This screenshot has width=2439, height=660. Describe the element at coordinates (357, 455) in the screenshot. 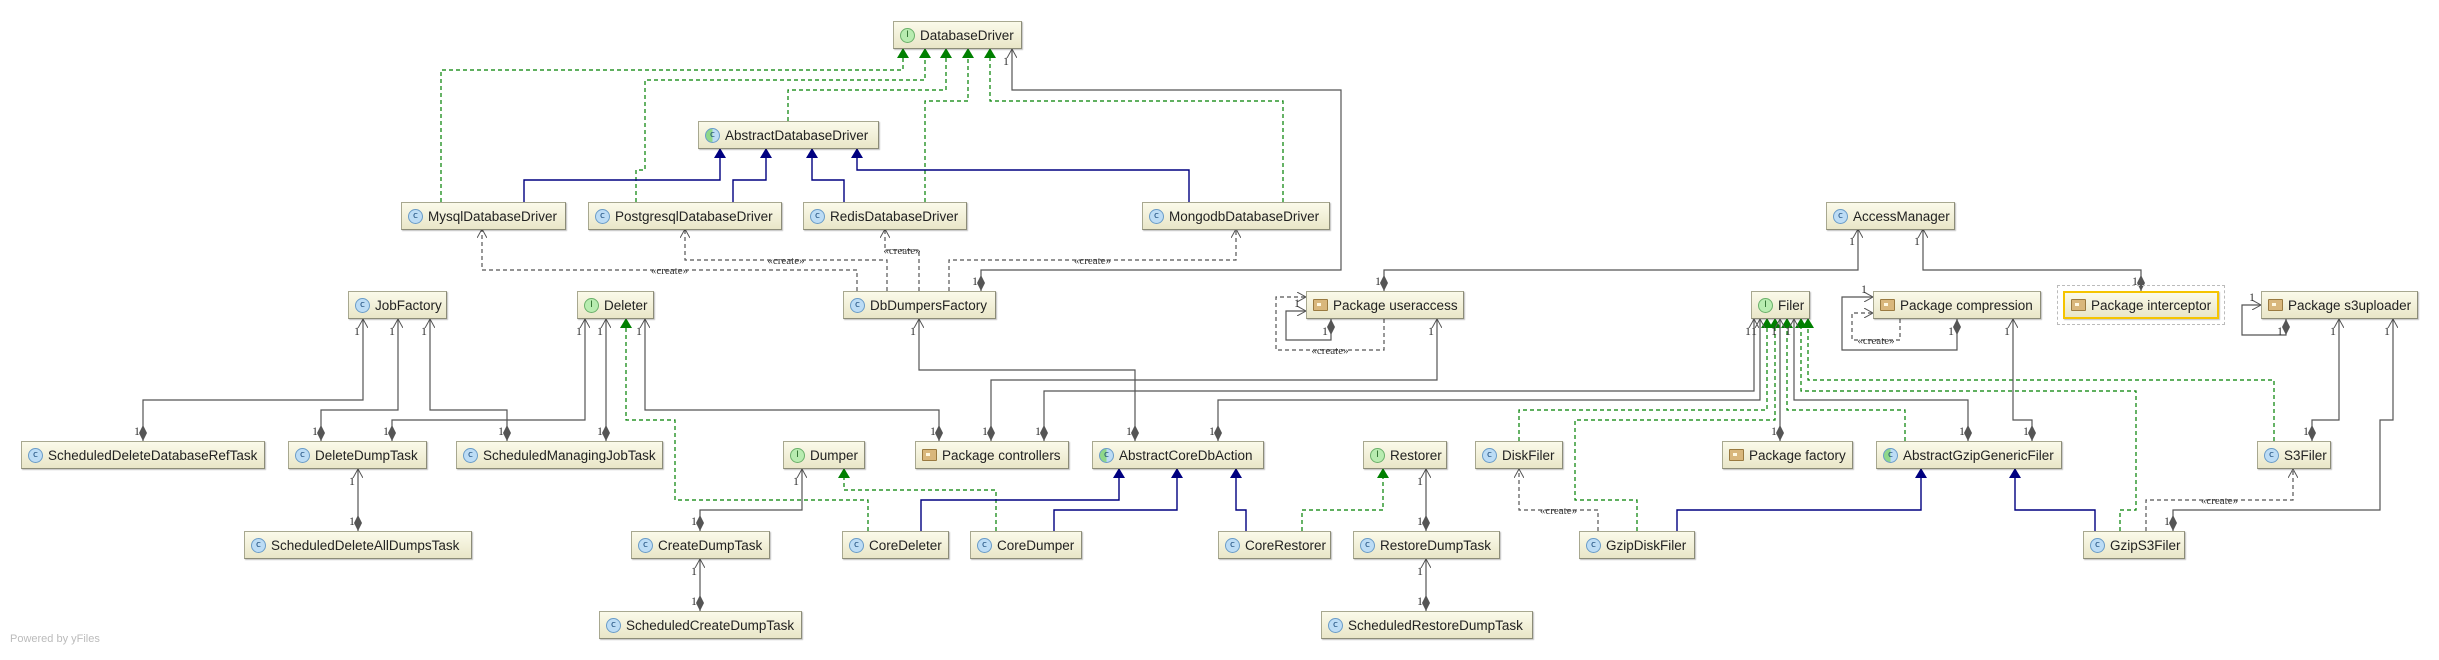

I see `node-delete-dump-task: c DeleteDumpTask` at that location.